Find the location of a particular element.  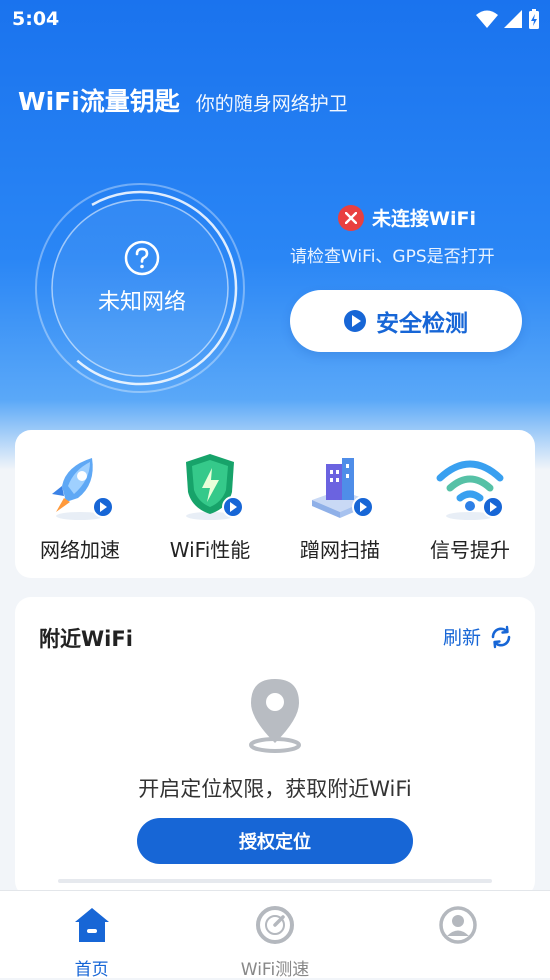

authorize-location-button: 授权定位 is located at coordinates (275, 841).